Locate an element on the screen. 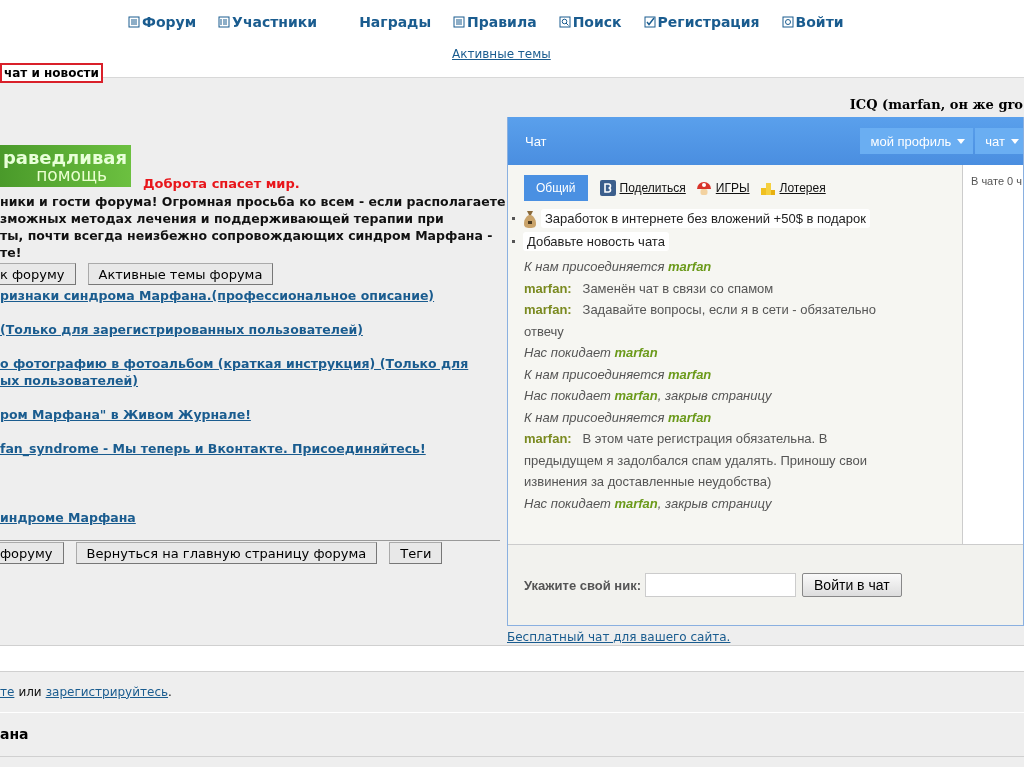  book-icon is located at coordinates (224, 22).